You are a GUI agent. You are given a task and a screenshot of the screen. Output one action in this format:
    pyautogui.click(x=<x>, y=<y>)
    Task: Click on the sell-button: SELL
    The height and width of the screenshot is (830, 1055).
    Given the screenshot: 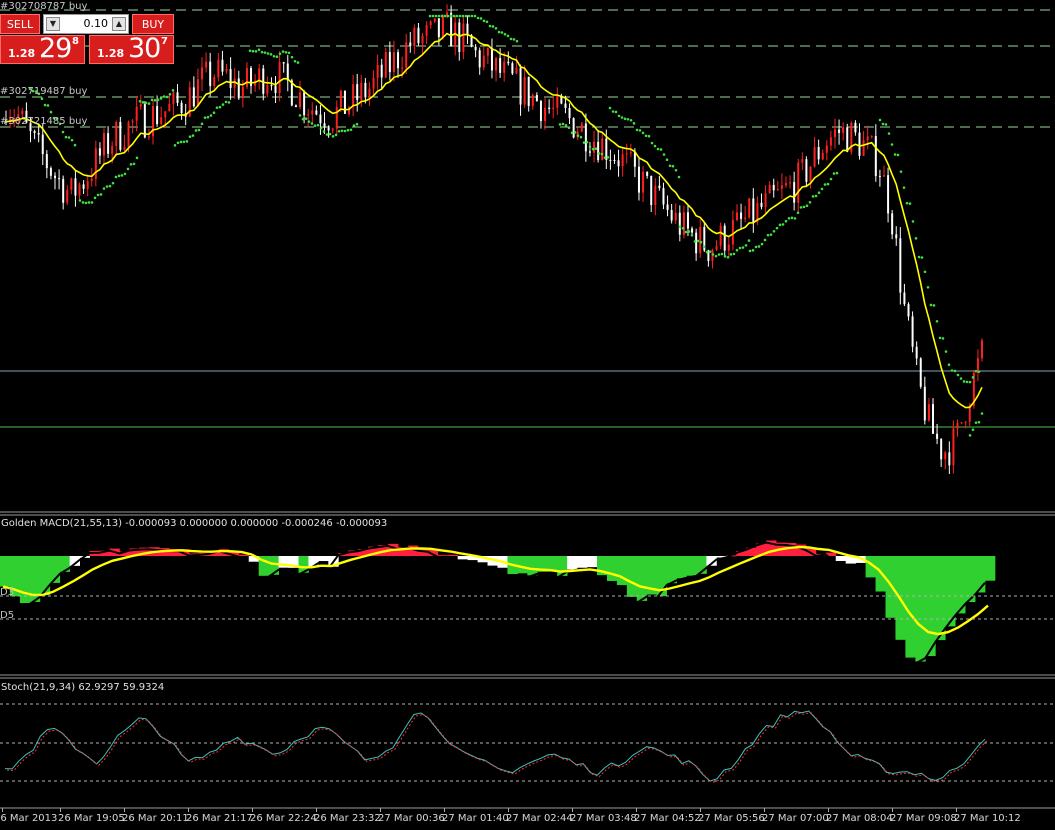 What is the action you would take?
    pyautogui.click(x=20, y=24)
    